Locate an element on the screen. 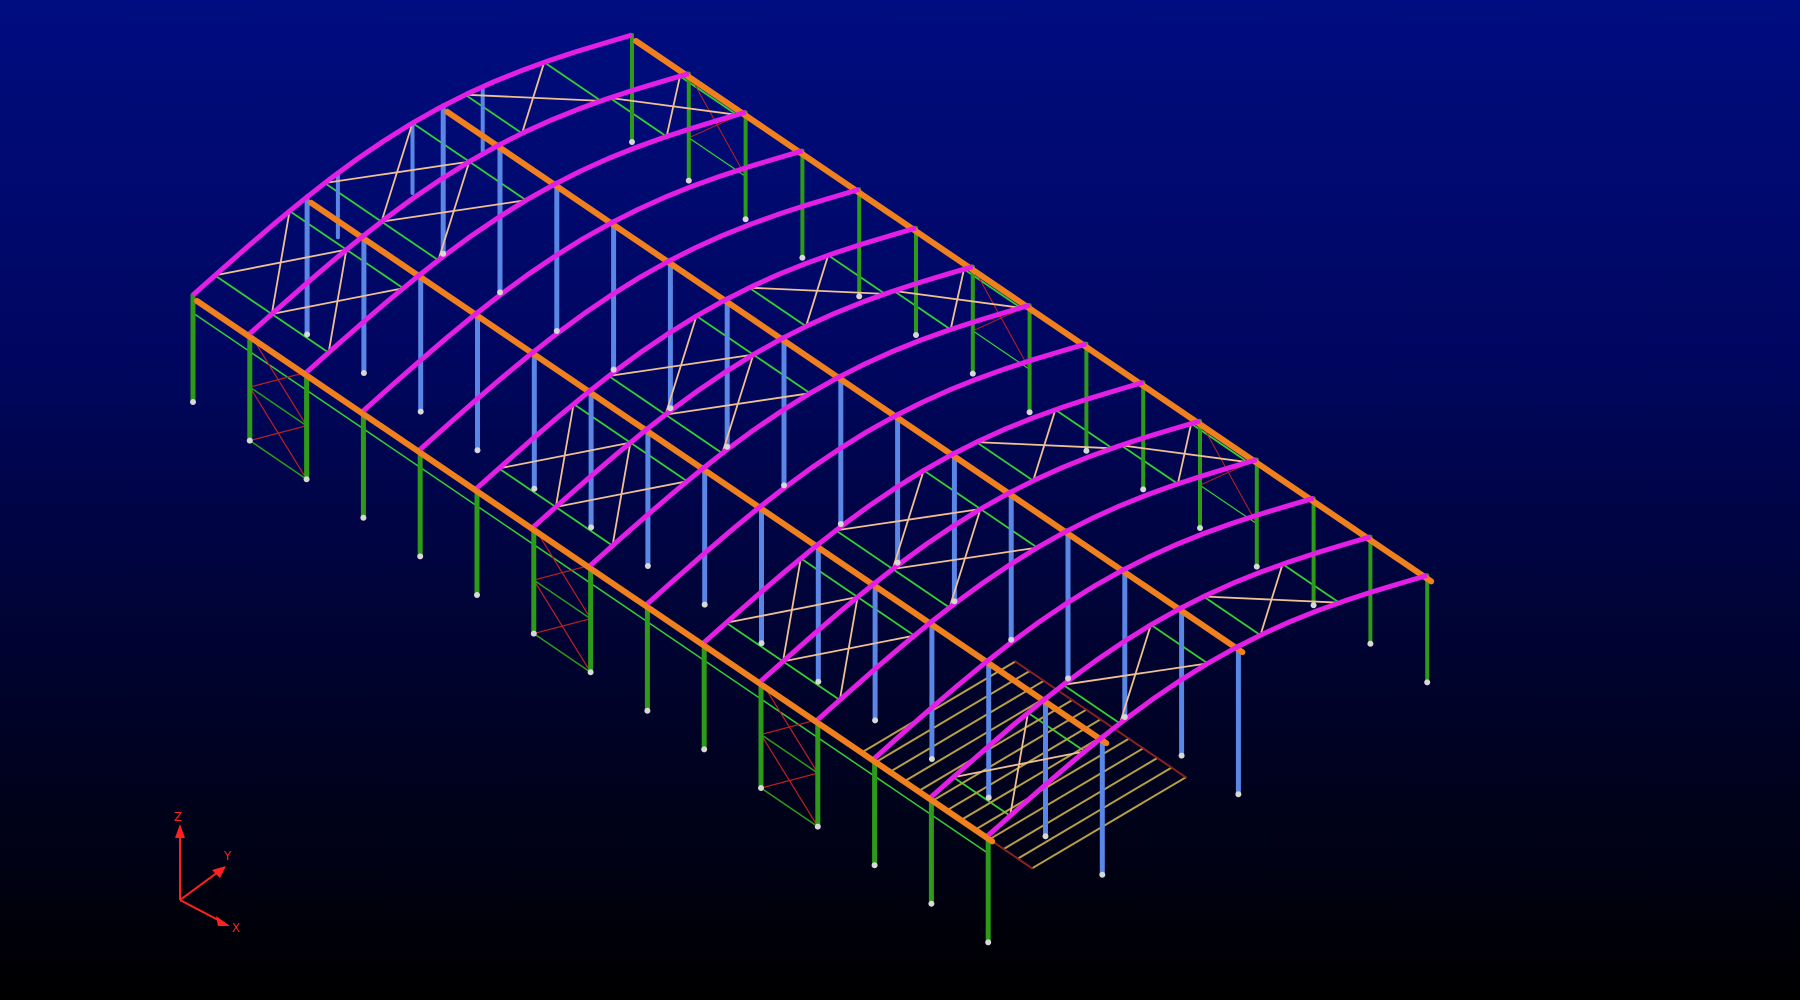  z-axis-arrow-icon is located at coordinates (180, 831).